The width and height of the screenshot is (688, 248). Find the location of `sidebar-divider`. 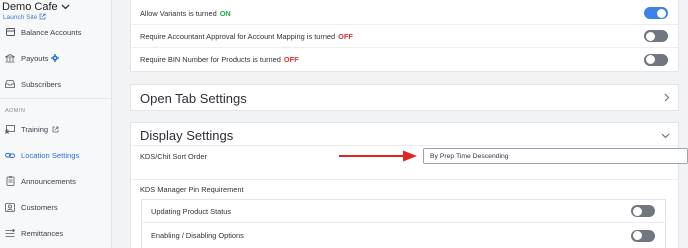

sidebar-divider is located at coordinates (55, 98).